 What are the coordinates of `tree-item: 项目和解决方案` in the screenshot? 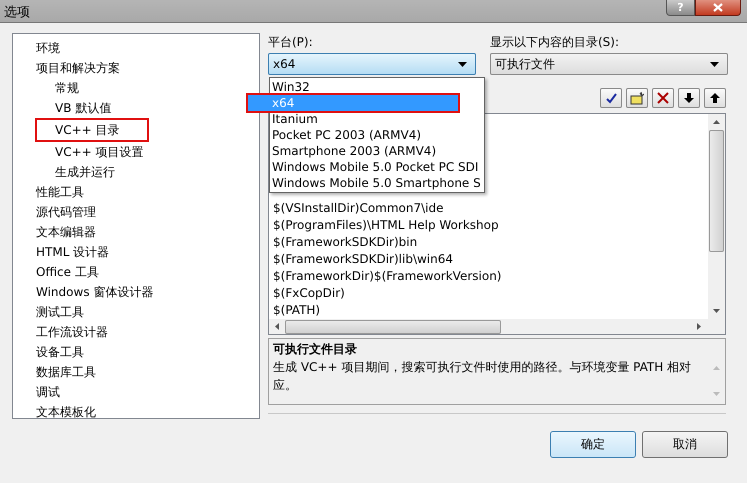 It's located at (66, 68).